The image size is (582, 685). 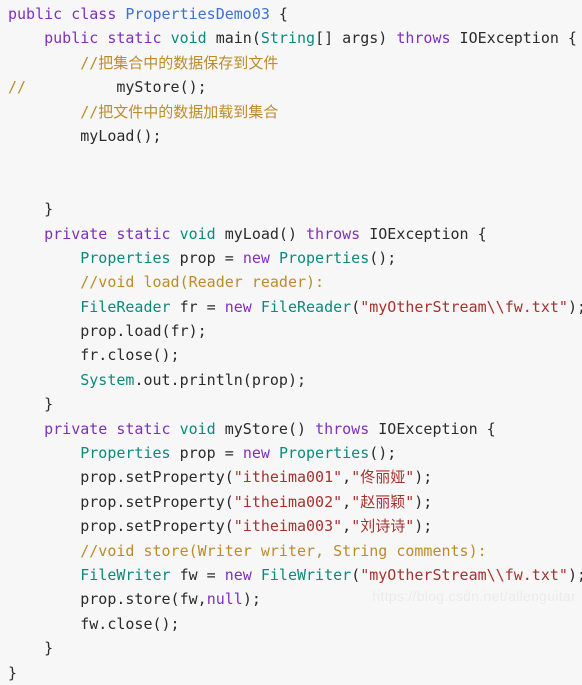 What do you see at coordinates (107, 599) in the screenshot?
I see `code-token-plain: prop.store(fw,` at bounding box center [107, 599].